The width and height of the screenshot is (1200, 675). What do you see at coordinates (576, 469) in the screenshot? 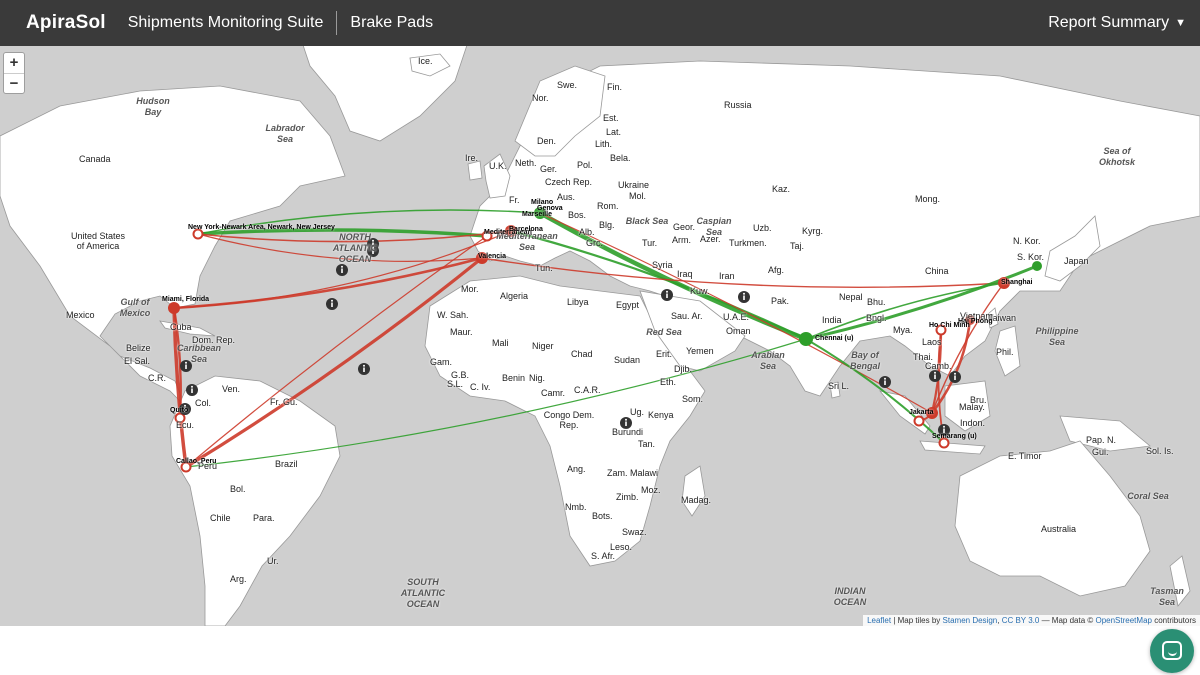
I see `label-angola: Ang.` at bounding box center [576, 469].